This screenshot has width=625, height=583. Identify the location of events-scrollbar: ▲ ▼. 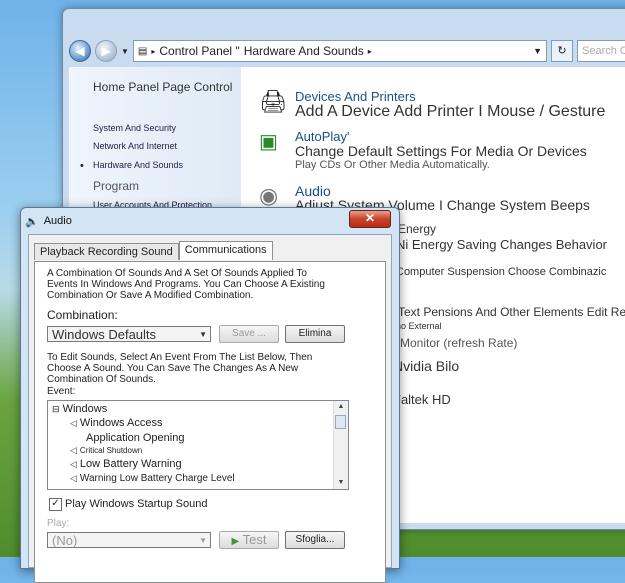
(340, 445).